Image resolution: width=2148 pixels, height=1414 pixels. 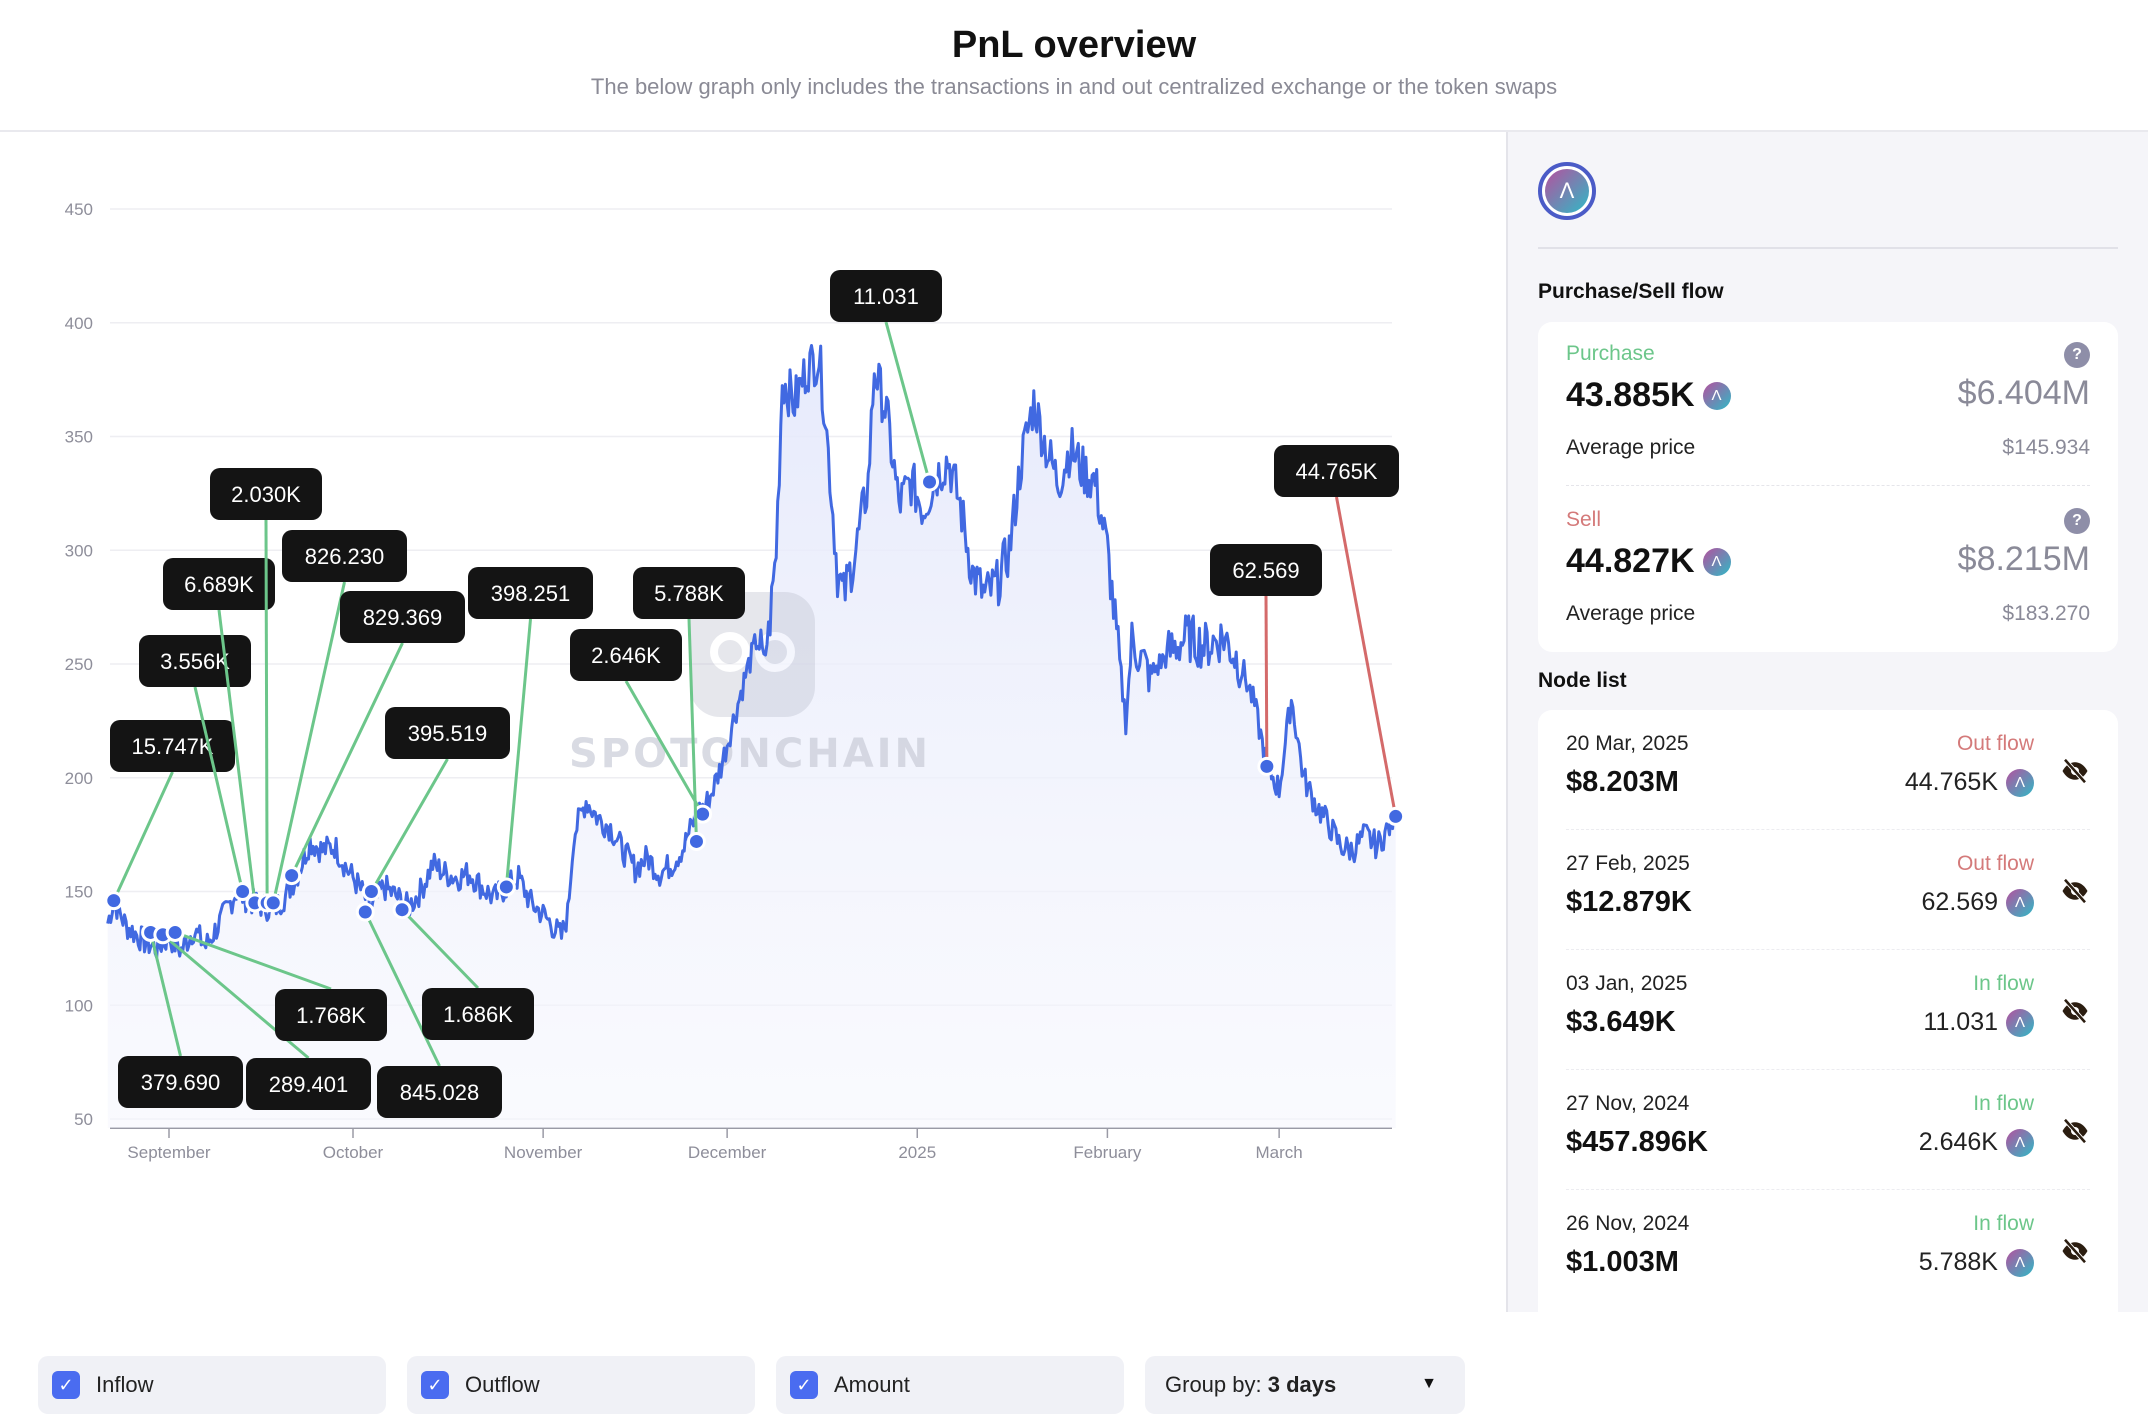 What do you see at coordinates (448, 733) in the screenshot?
I see `annotation-label: 395.519` at bounding box center [448, 733].